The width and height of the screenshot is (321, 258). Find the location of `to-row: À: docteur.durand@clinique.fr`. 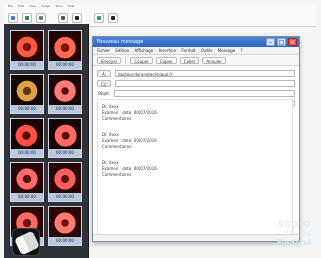

to-row: À: docteur.durand@clinique.fr is located at coordinates (196, 73).